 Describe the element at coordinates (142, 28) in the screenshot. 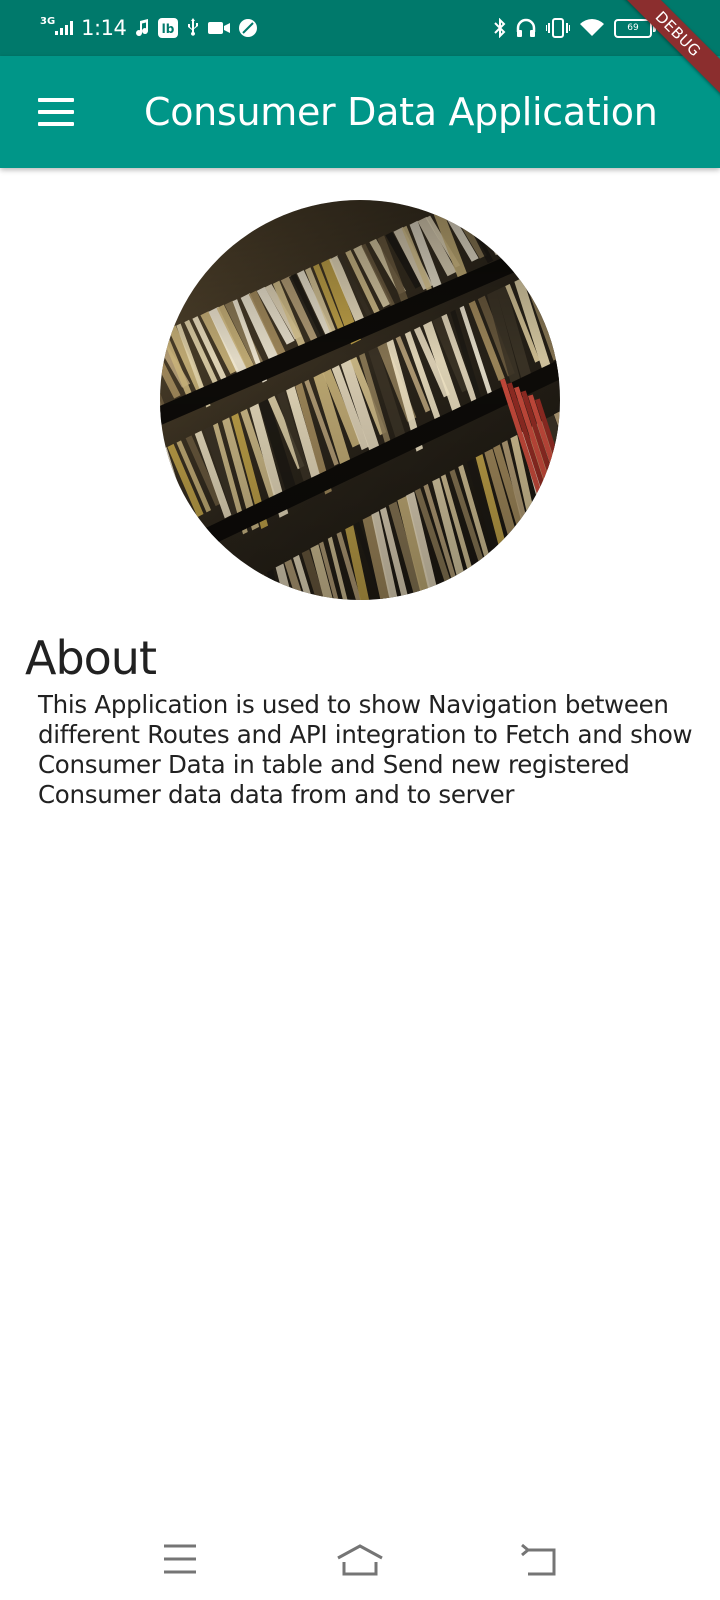

I see `music-note-icon` at that location.